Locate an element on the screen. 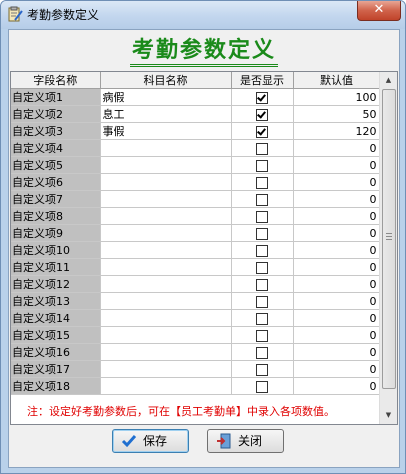 The height and width of the screenshot is (474, 406). table-header-row: 字段名称 科目名称 是否显示 默认值 is located at coordinates (196, 80).